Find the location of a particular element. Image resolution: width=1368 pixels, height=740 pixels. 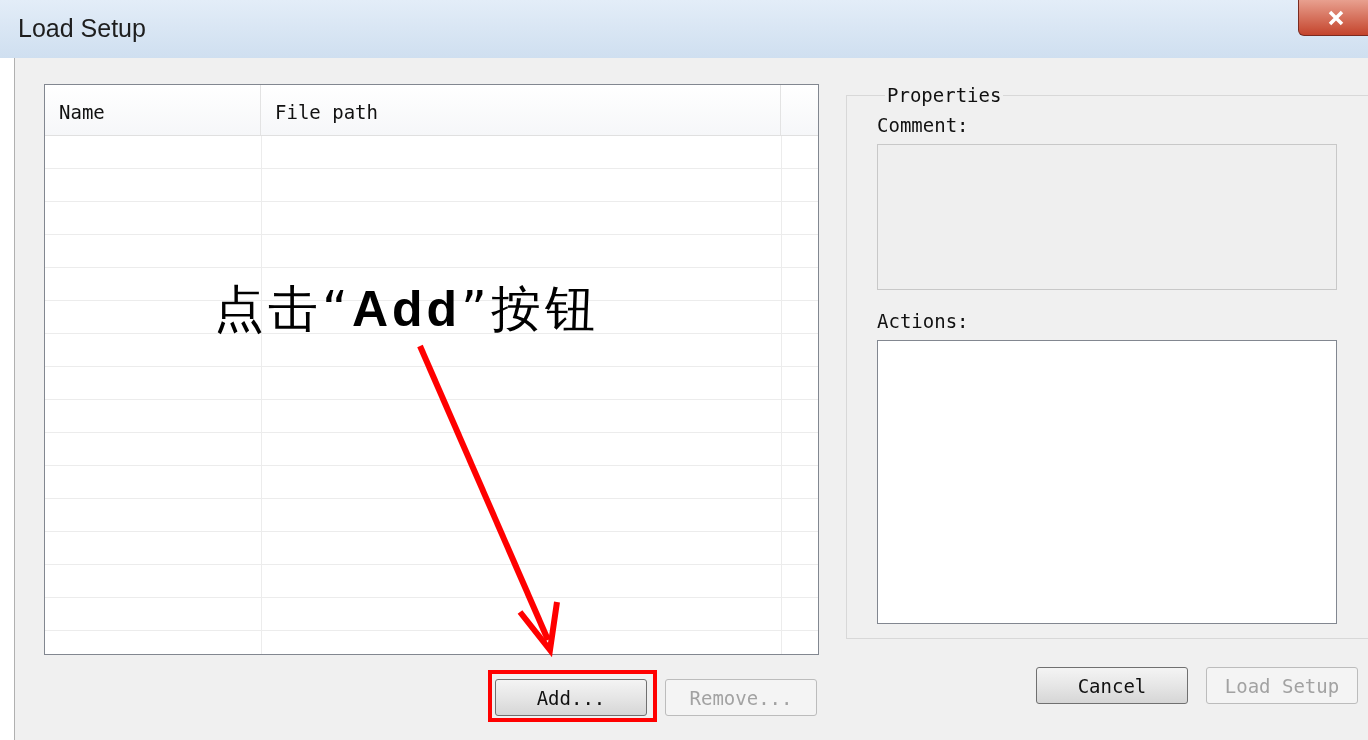

group-title: Properties is located at coordinates (944, 95).